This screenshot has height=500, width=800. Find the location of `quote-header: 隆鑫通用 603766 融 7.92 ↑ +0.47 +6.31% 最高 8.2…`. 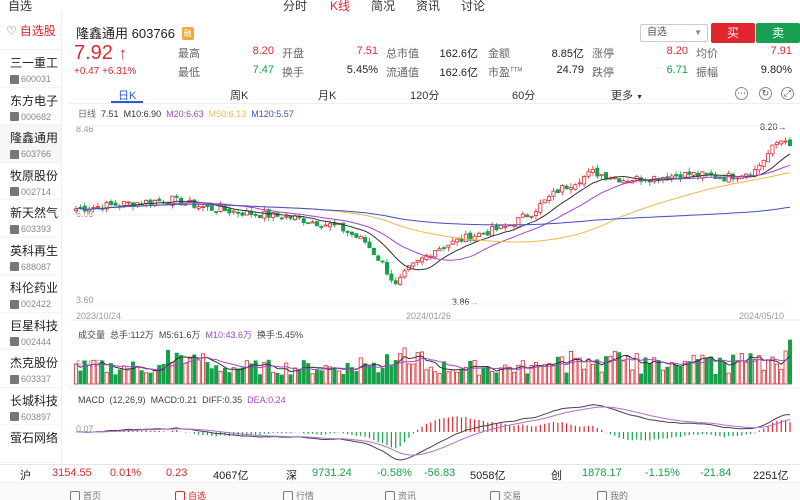

quote-header: 隆鑫通用 603766 融 7.92 ↑ +0.47 +6.31% 最高 8.2… is located at coordinates (434, 48).